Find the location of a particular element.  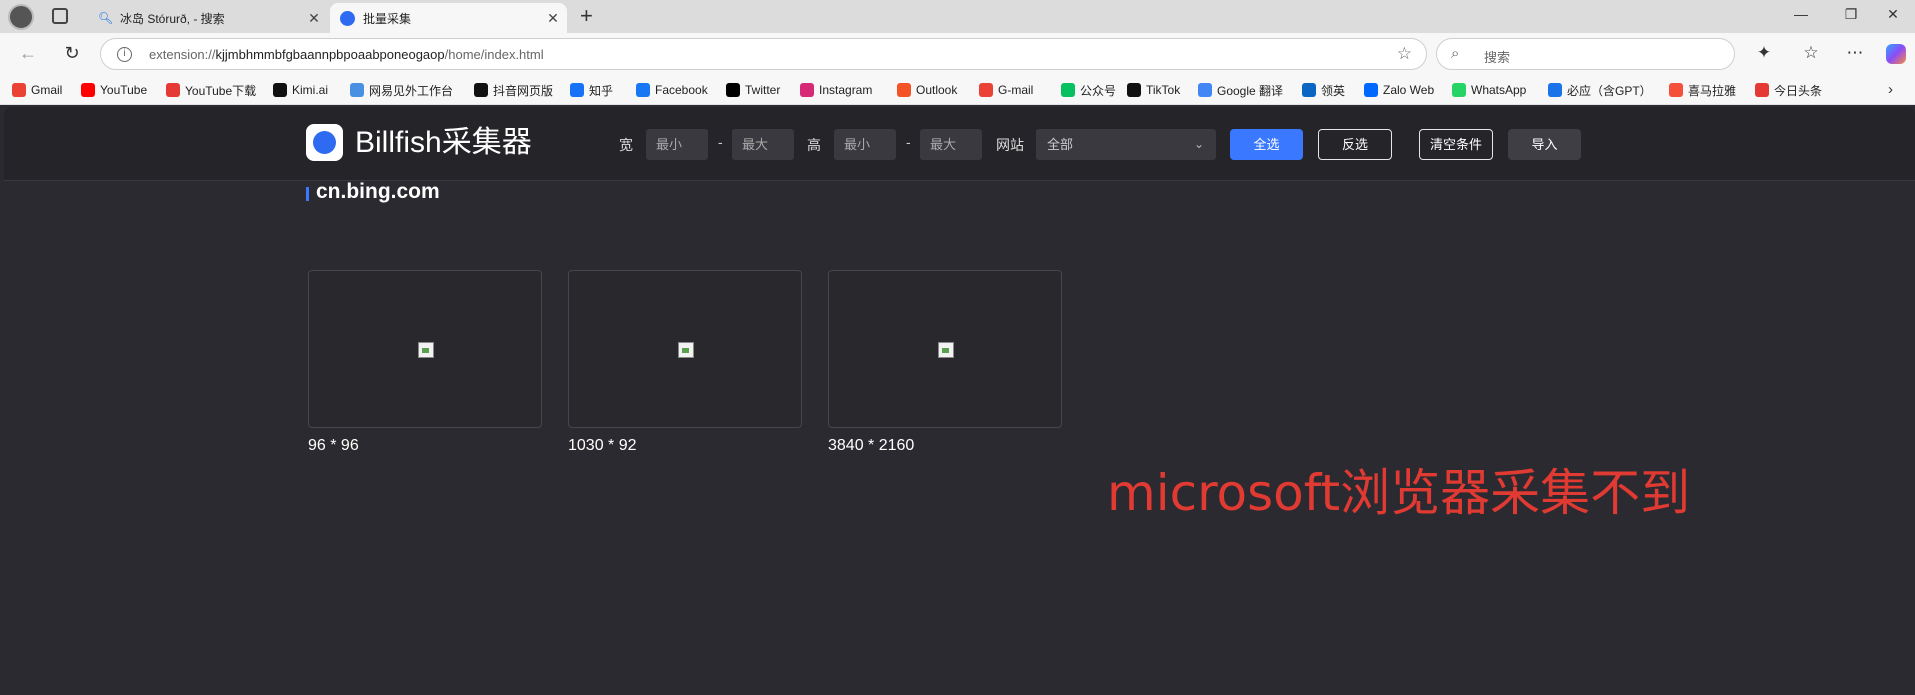

tab-title: 批量采集 is located at coordinates (387, 18).